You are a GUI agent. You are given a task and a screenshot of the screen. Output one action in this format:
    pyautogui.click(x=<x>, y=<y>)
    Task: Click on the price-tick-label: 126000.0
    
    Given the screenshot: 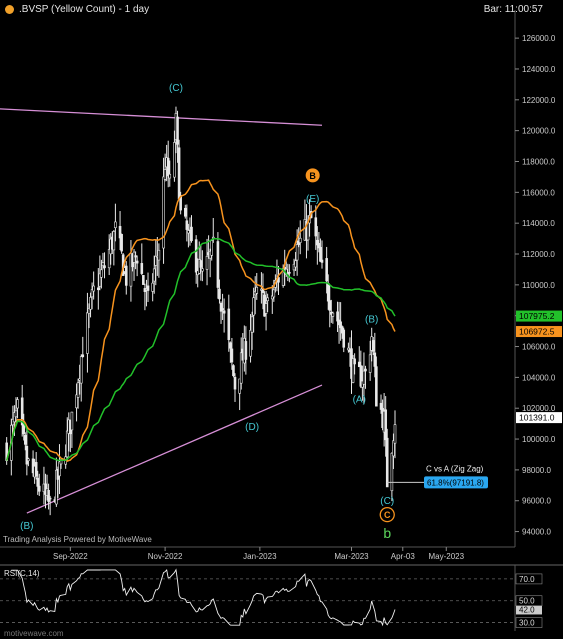 What is the action you would take?
    pyautogui.click(x=539, y=38)
    